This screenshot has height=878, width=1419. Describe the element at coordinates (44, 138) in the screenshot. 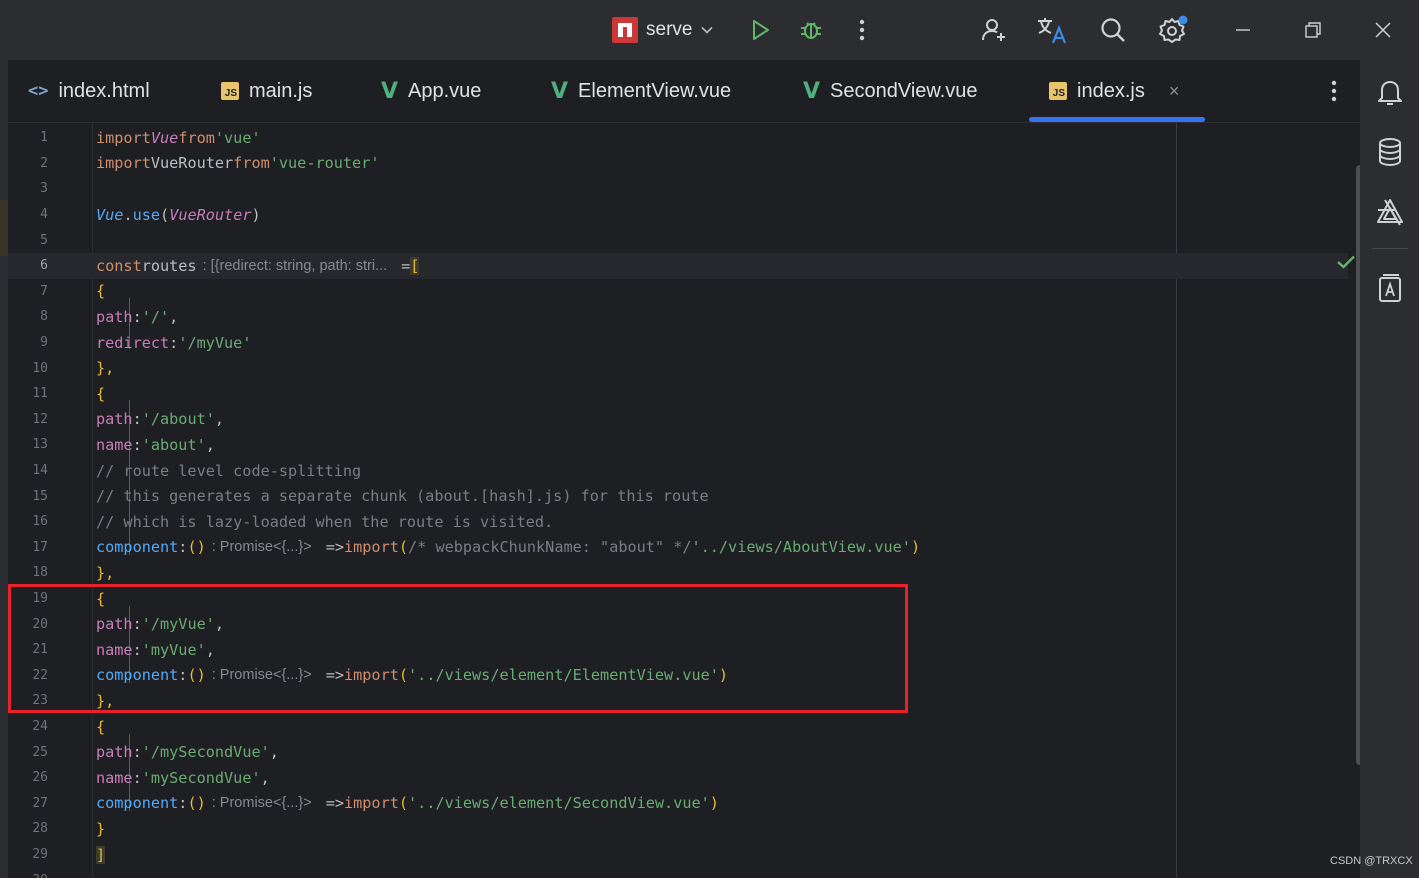

I see `line-number: 1` at that location.